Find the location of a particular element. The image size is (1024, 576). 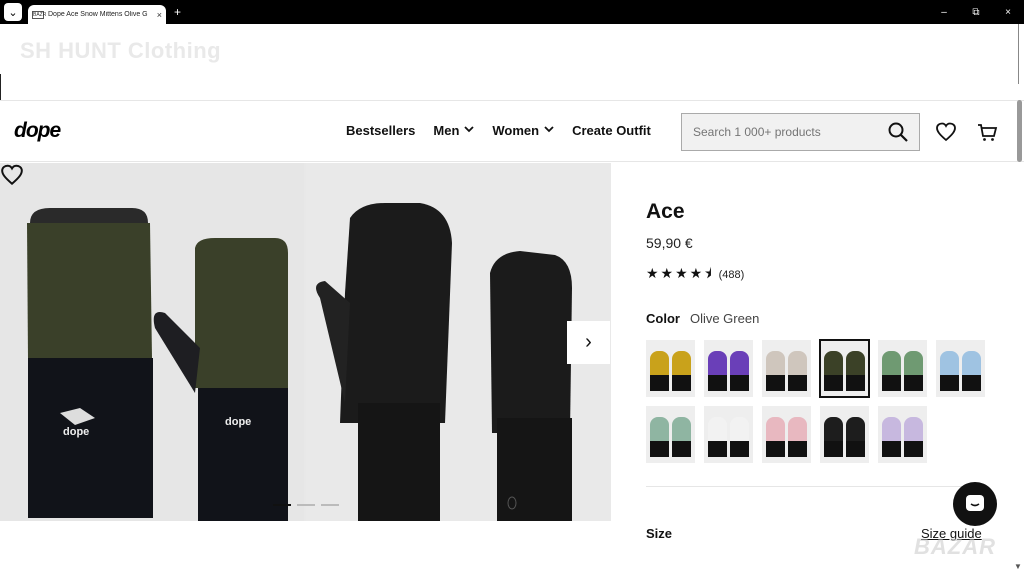

nav-label: Women is located at coordinates (516, 130).